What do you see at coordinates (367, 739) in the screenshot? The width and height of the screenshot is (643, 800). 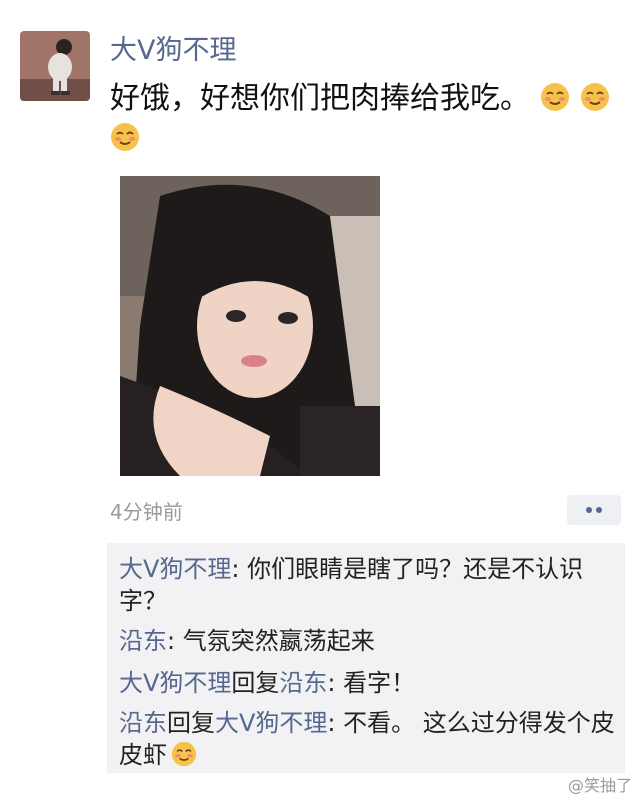 I see `comment-item: 沿东回复大V狗不理: 不看。 这么过分得发个皮皮虾` at bounding box center [367, 739].